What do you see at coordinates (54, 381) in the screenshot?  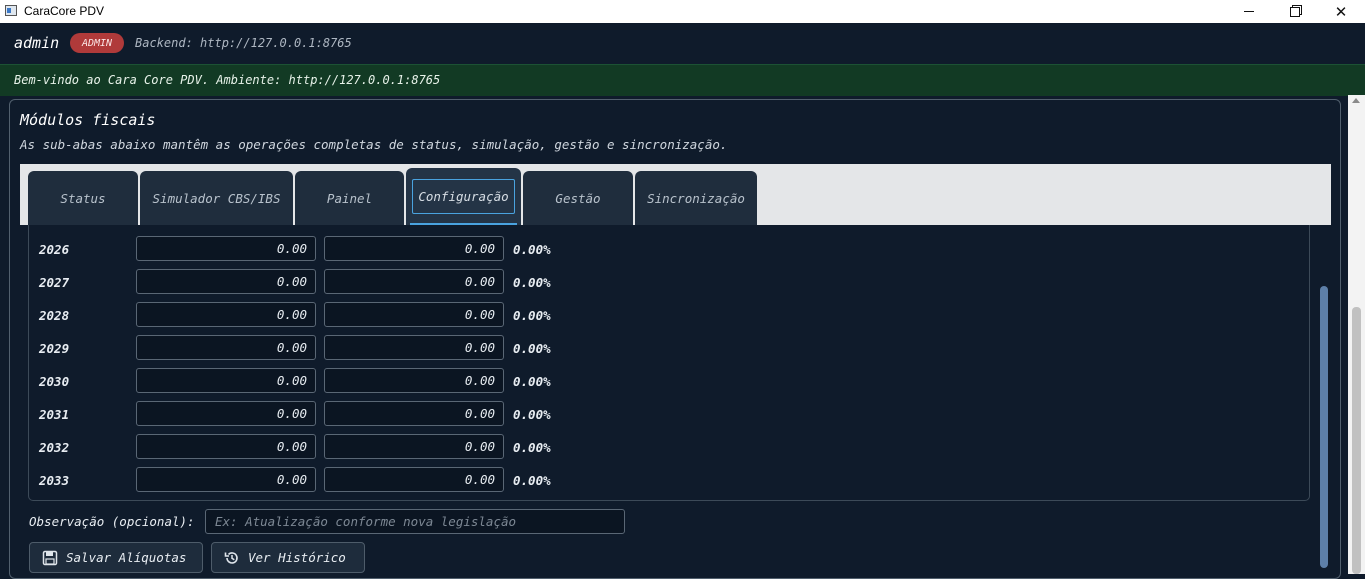 I see `rate-year: 2030` at bounding box center [54, 381].